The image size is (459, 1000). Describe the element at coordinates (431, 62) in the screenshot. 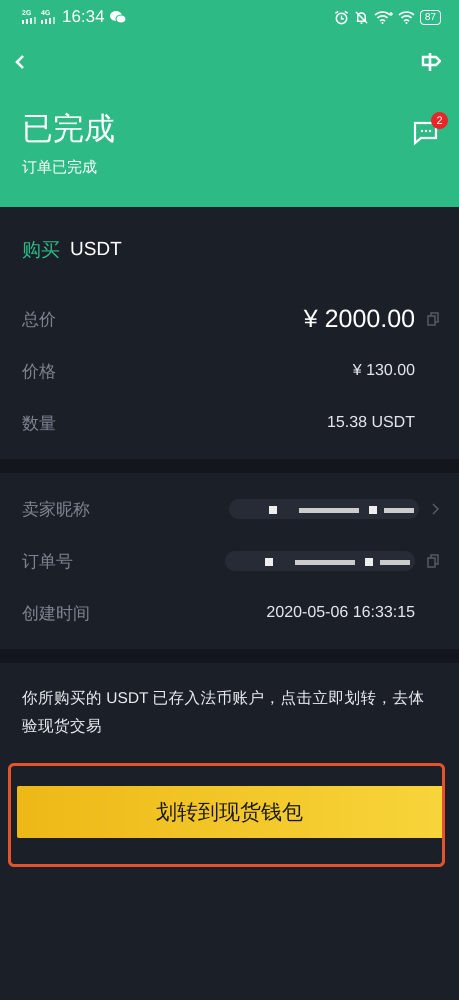

I see `signpost-icon` at that location.